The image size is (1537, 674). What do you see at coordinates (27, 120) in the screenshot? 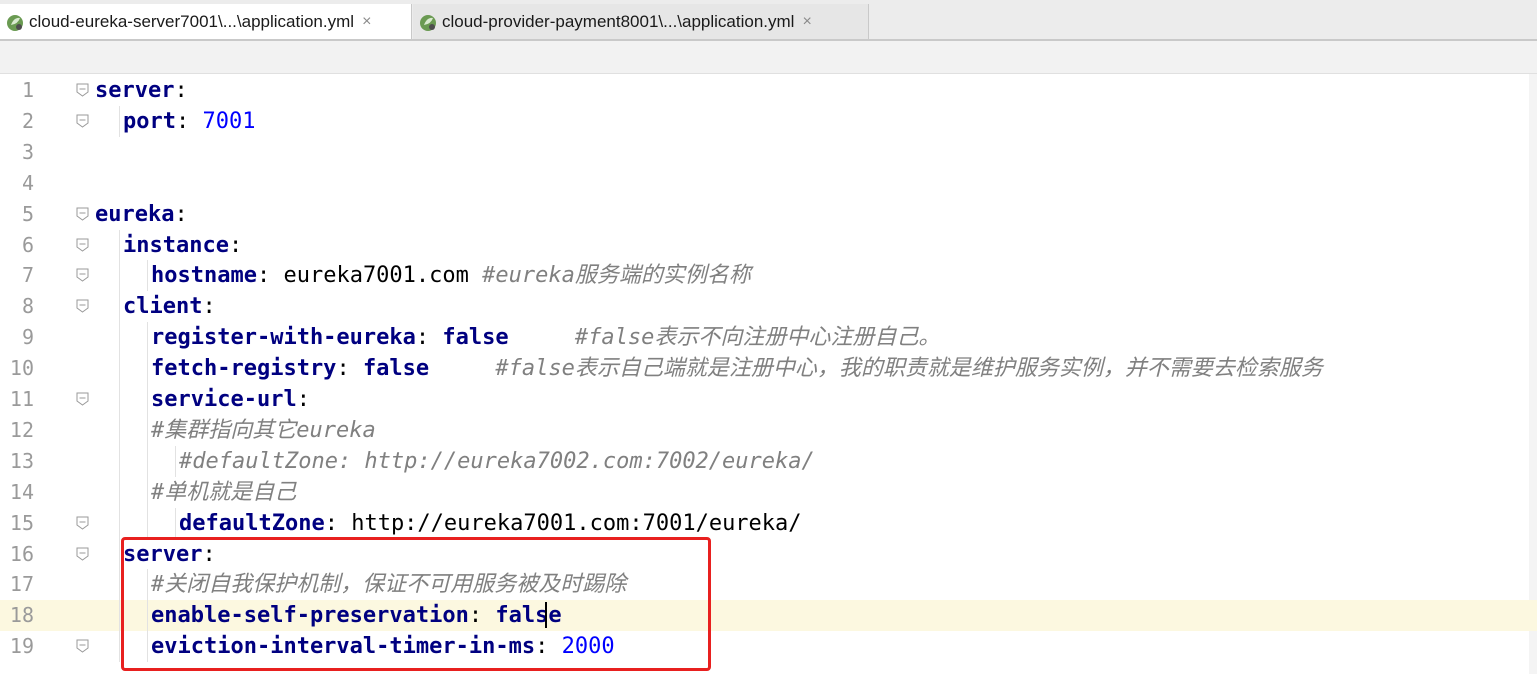
I see `line-number: 2` at bounding box center [27, 120].